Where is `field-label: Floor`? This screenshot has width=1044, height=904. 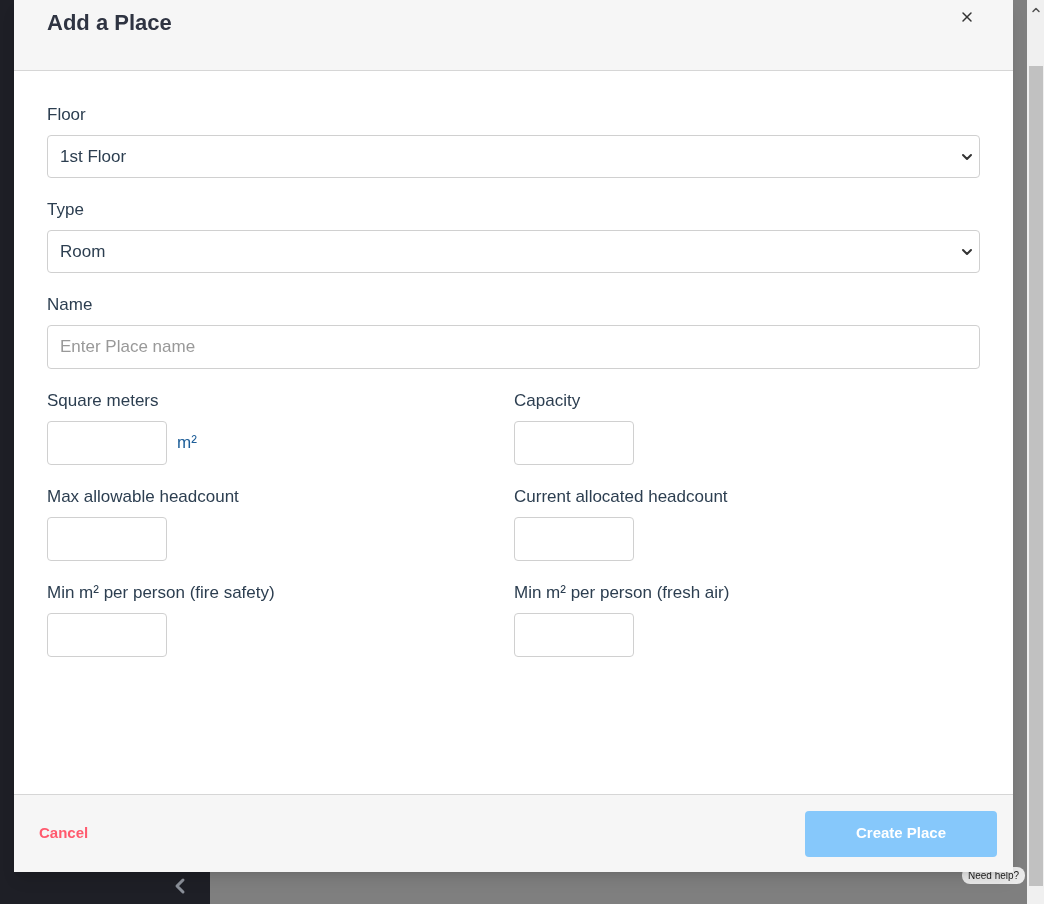
field-label: Floor is located at coordinates (67, 115).